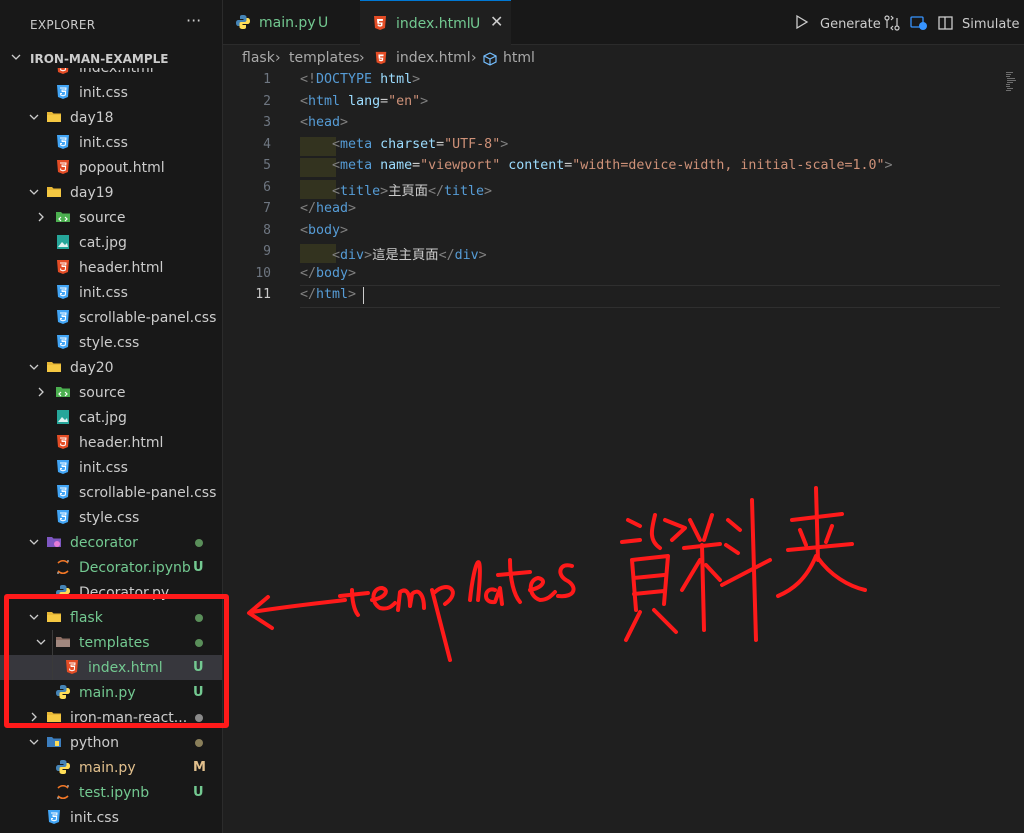 This screenshot has width=1024, height=833. What do you see at coordinates (63, 442) in the screenshot?
I see `html5-icon` at bounding box center [63, 442].